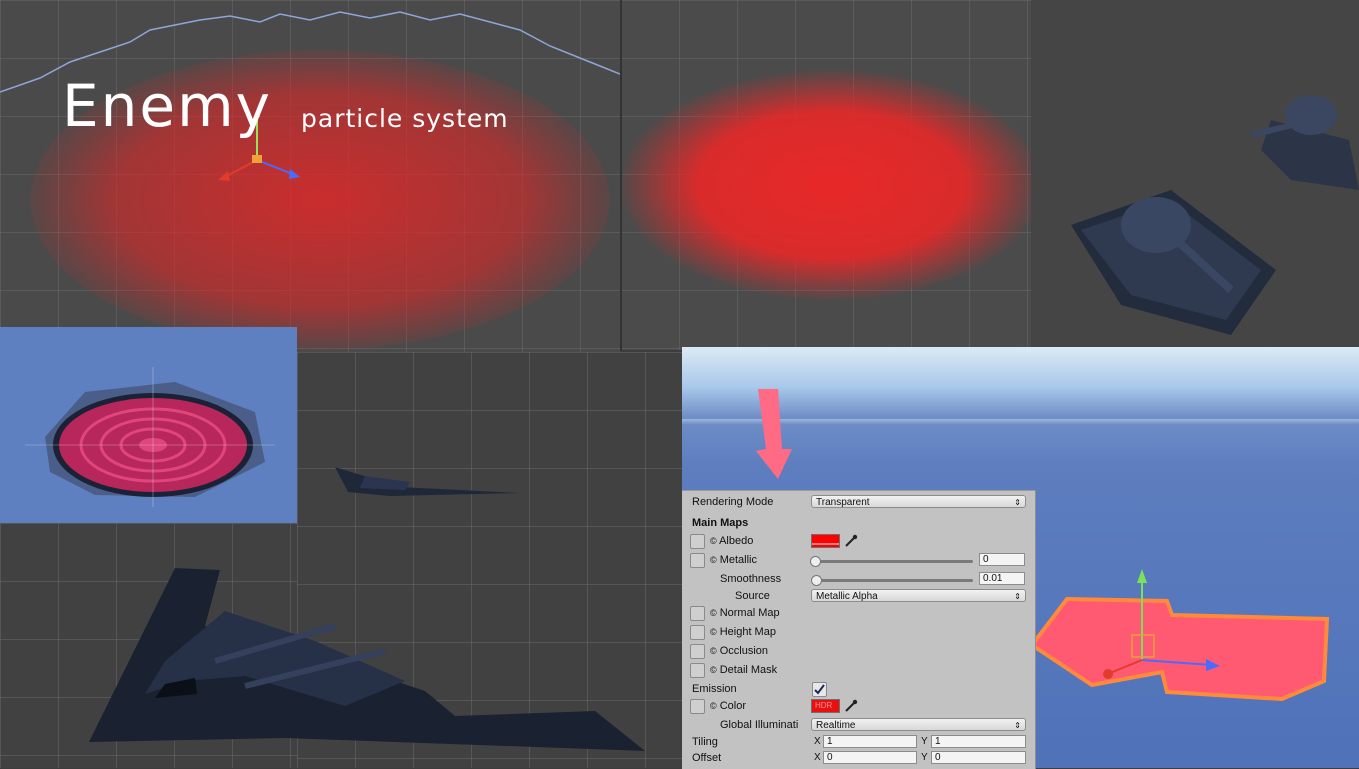 The width and height of the screenshot is (1359, 769). Describe the element at coordinates (733, 560) in the screenshot. I see `metallic-label: © Metallic` at that location.